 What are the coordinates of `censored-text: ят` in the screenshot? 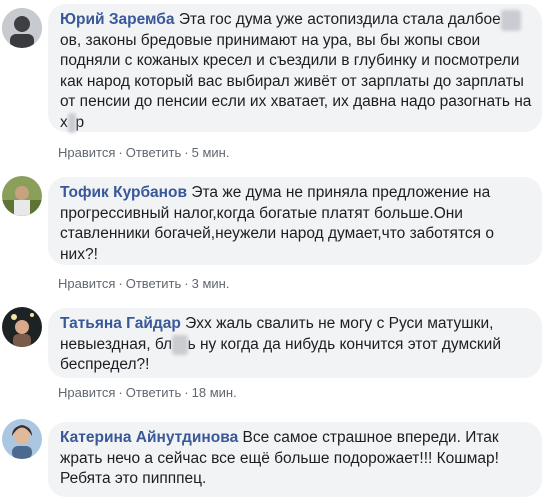 It's located at (180, 344).